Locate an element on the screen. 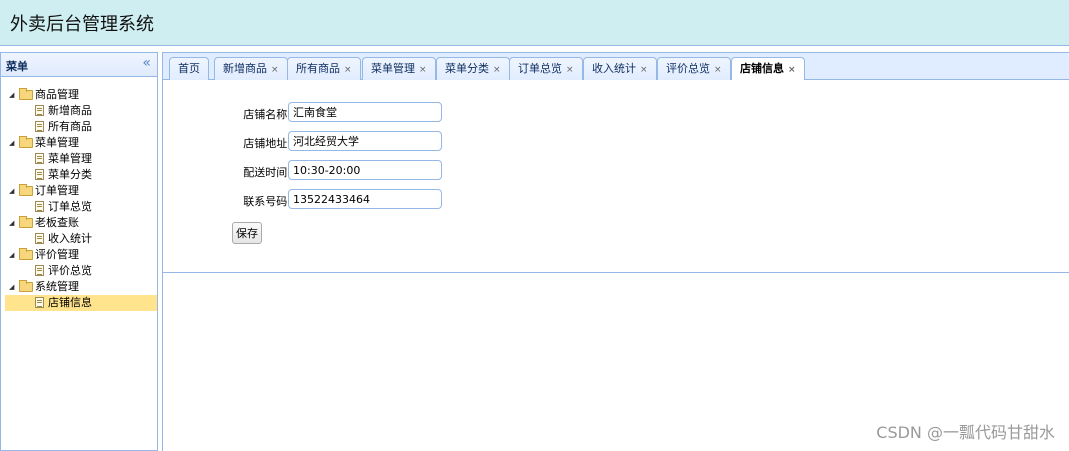 This screenshot has height=451, width=1069. tree-group-label: 商品管理 is located at coordinates (57, 94).